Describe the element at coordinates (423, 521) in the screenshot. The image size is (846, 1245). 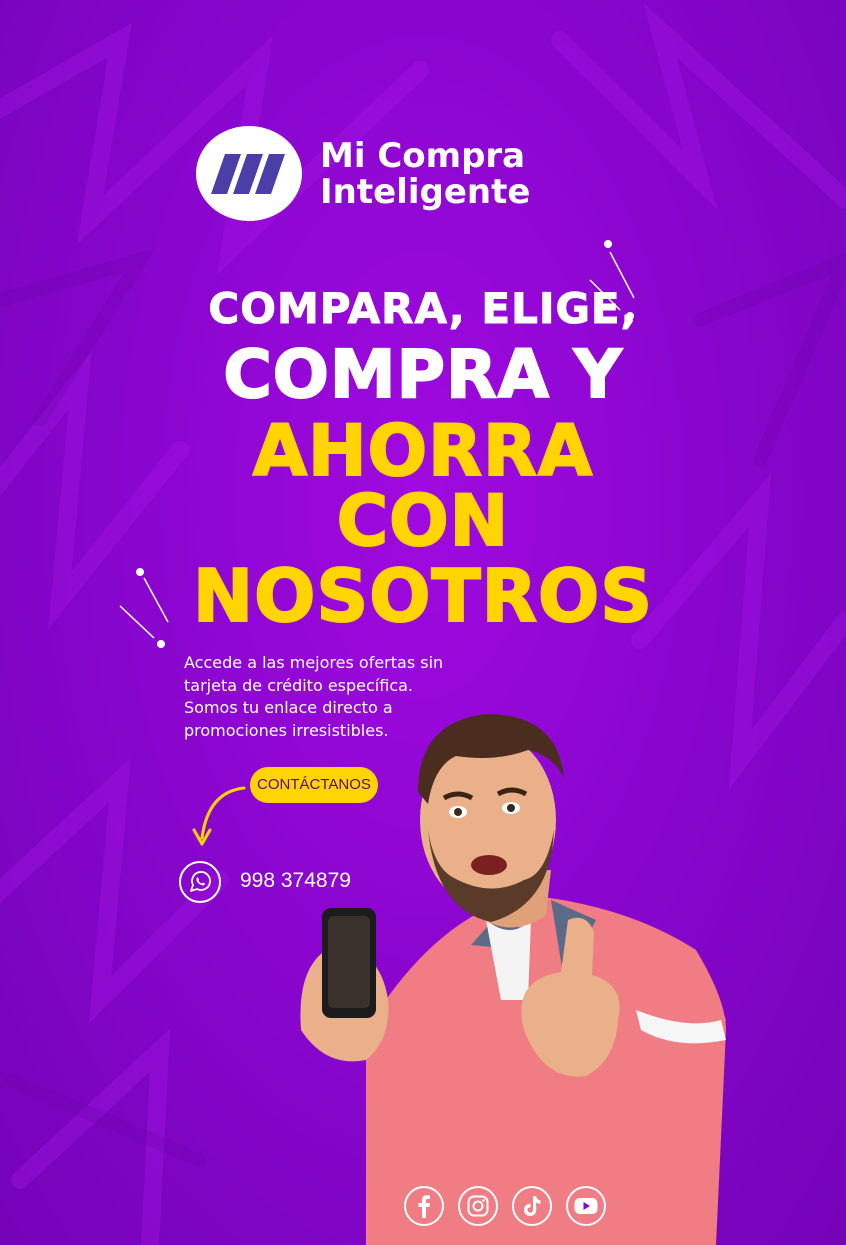
I see `headline-line-4: CON` at that location.